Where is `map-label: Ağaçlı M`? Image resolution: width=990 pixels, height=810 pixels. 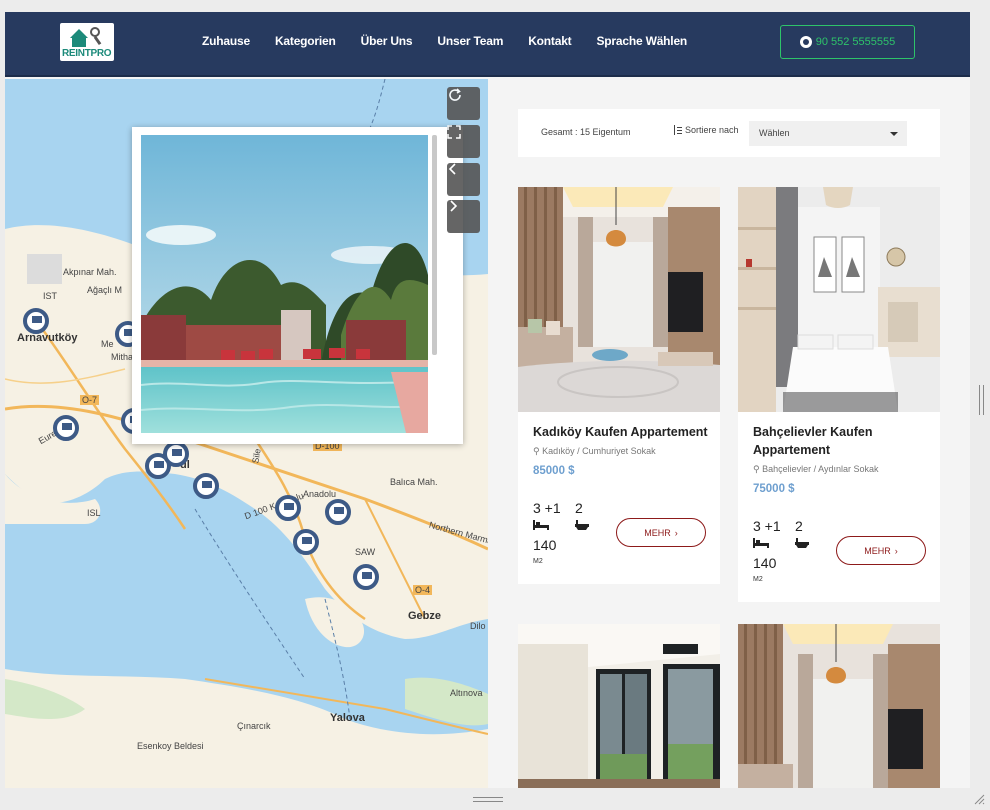
map-label: Ağaçlı M is located at coordinates (105, 290).